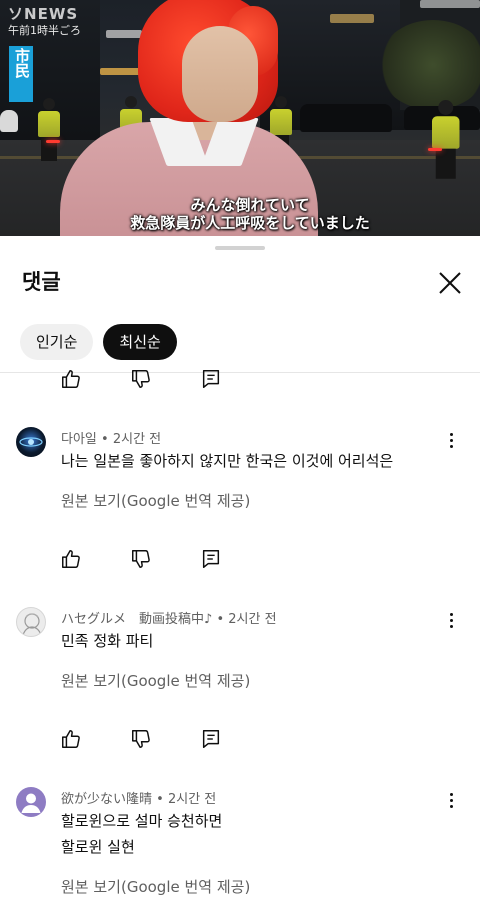 The height and width of the screenshot is (909, 480). Describe the element at coordinates (107, 641) in the screenshot. I see `comment-text: 민족 정화 파티` at that location.